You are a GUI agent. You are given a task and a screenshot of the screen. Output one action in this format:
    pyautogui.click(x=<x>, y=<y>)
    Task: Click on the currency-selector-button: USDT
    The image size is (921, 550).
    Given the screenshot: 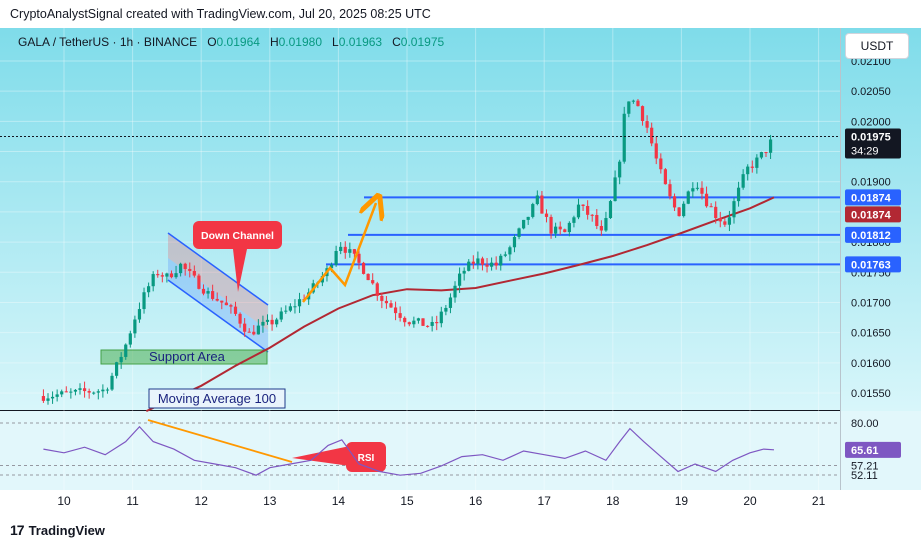 What is the action you would take?
    pyautogui.click(x=877, y=46)
    